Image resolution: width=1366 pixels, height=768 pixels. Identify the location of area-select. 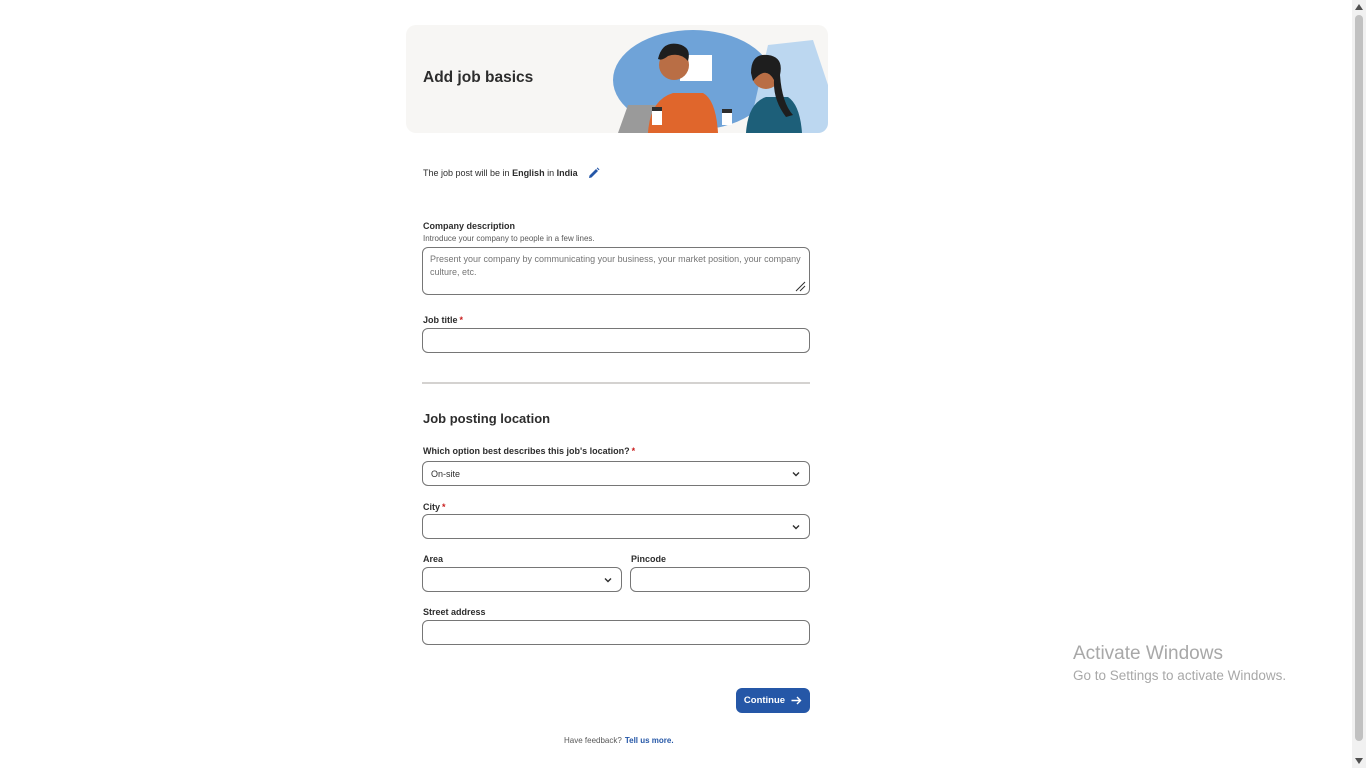
(522, 579).